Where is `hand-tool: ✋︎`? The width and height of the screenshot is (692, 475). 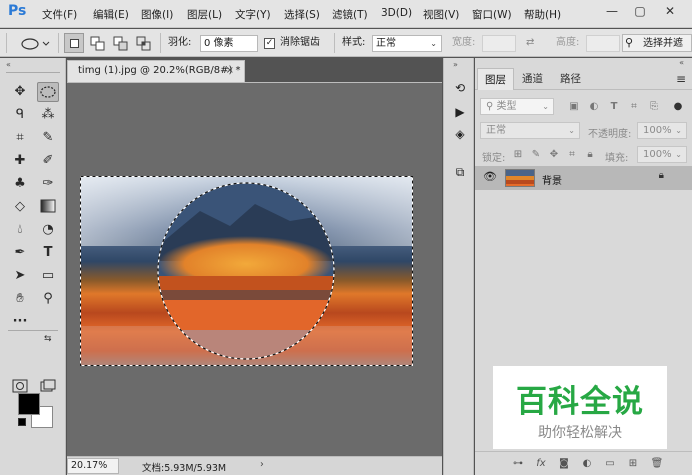 hand-tool: ✋︎ is located at coordinates (20, 299).